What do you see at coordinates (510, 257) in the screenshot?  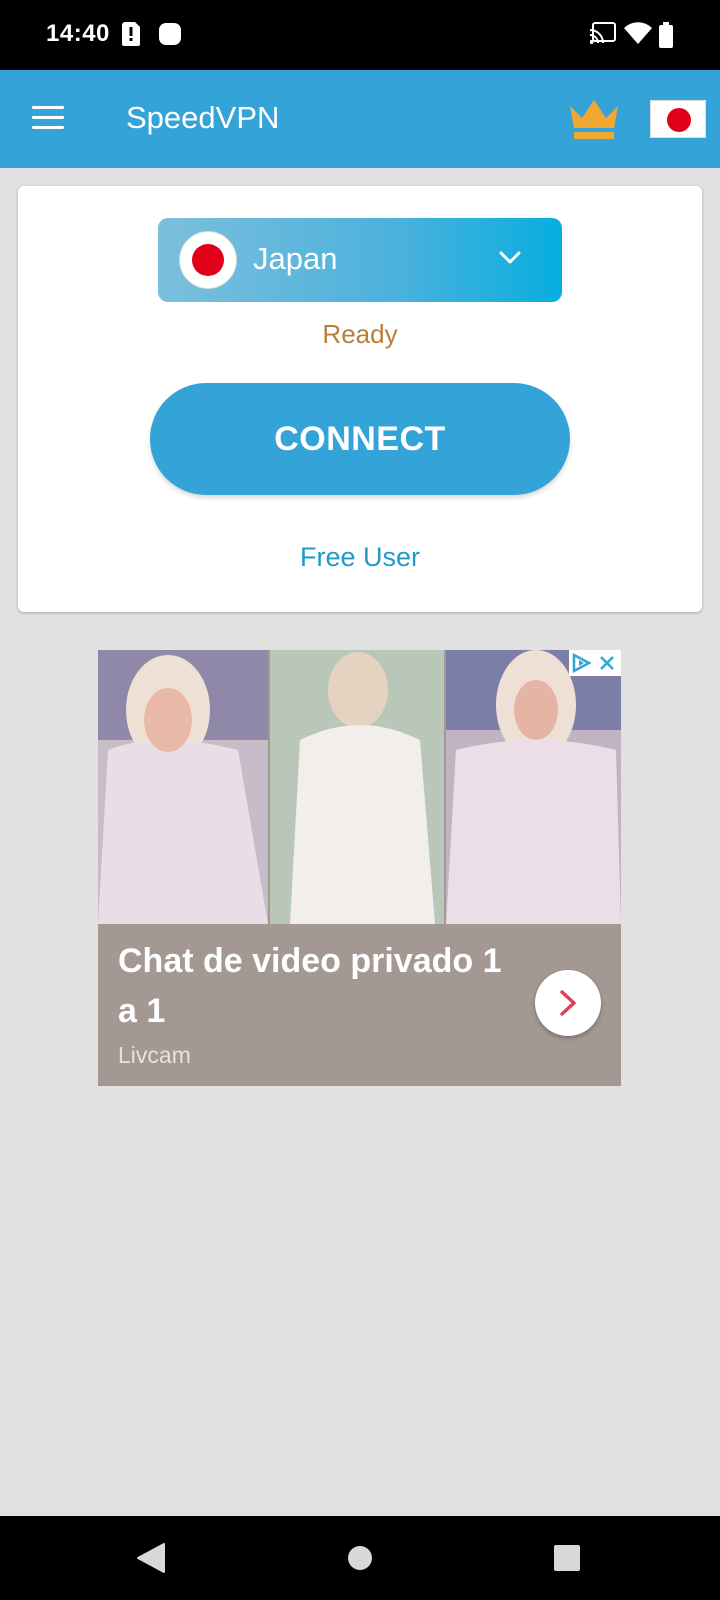 I see `chevron-down-icon` at bounding box center [510, 257].